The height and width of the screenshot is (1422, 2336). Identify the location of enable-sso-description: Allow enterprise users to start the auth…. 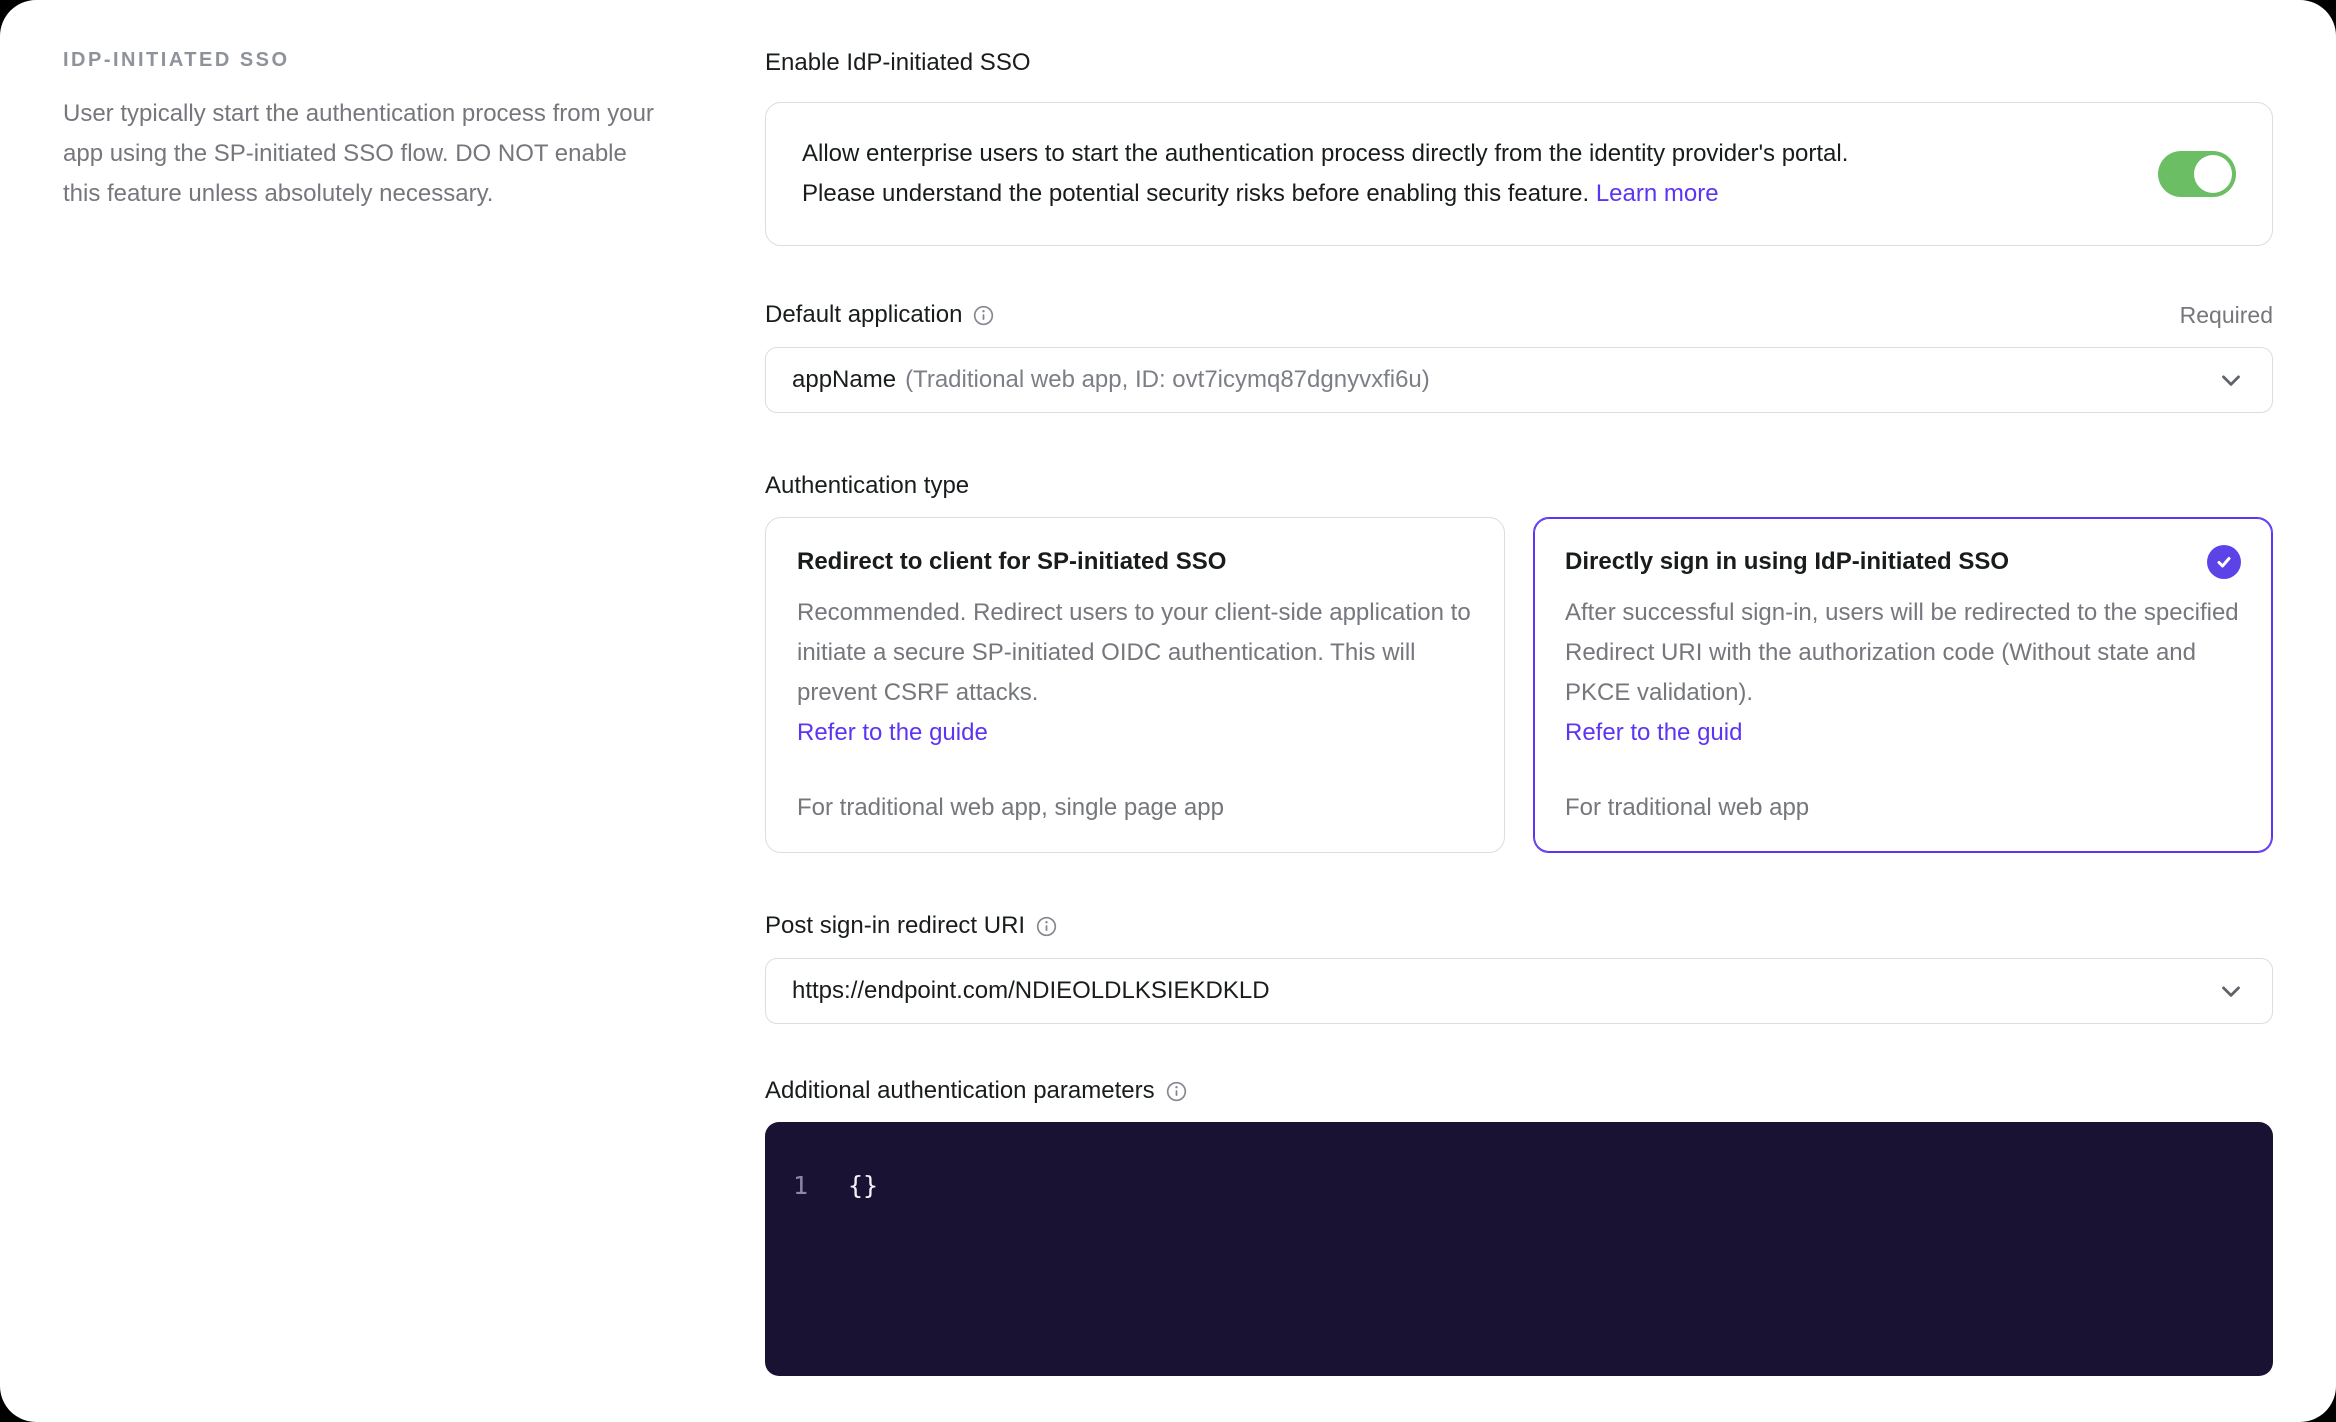
(1325, 173).